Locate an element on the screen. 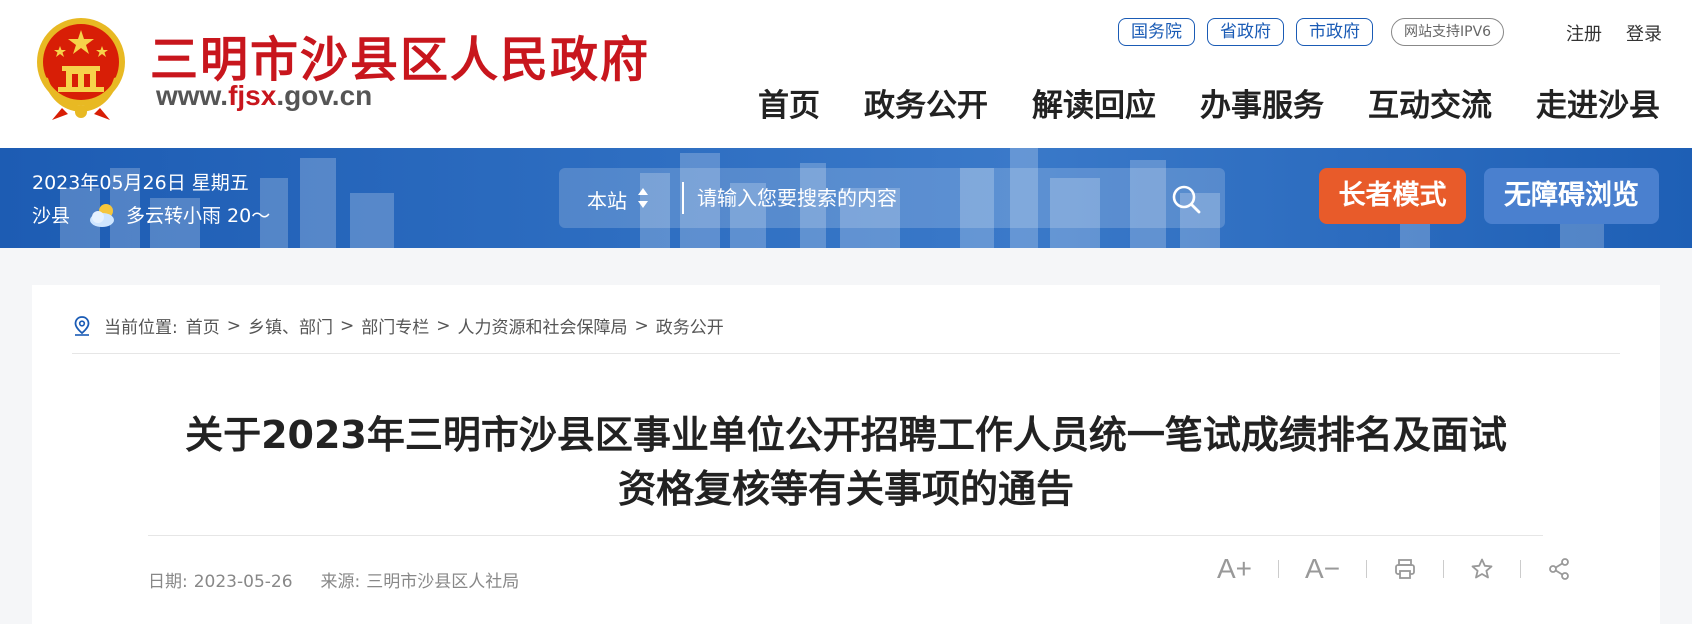 The width and height of the screenshot is (1692, 624). national-emblem-icon is located at coordinates (81, 69).